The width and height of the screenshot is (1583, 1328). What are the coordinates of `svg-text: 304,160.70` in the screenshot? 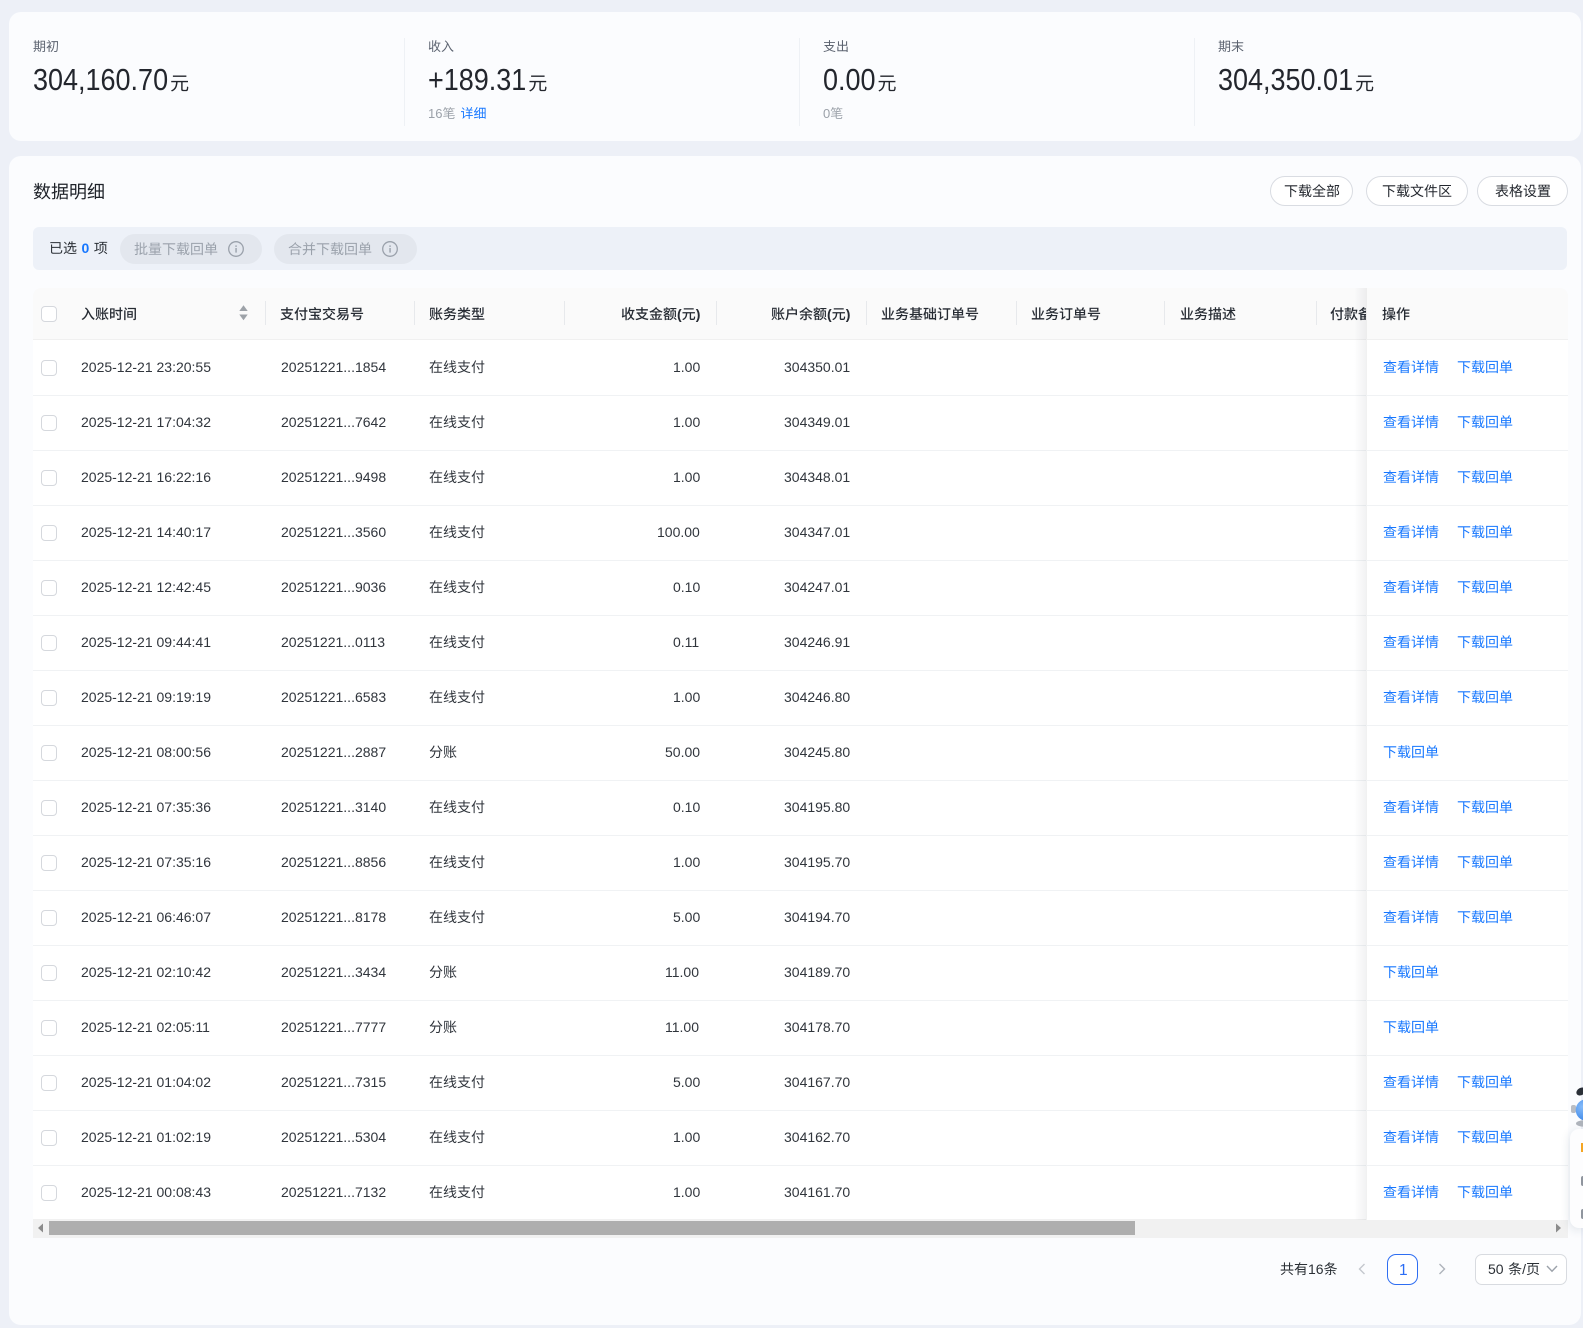 It's located at (100, 81).